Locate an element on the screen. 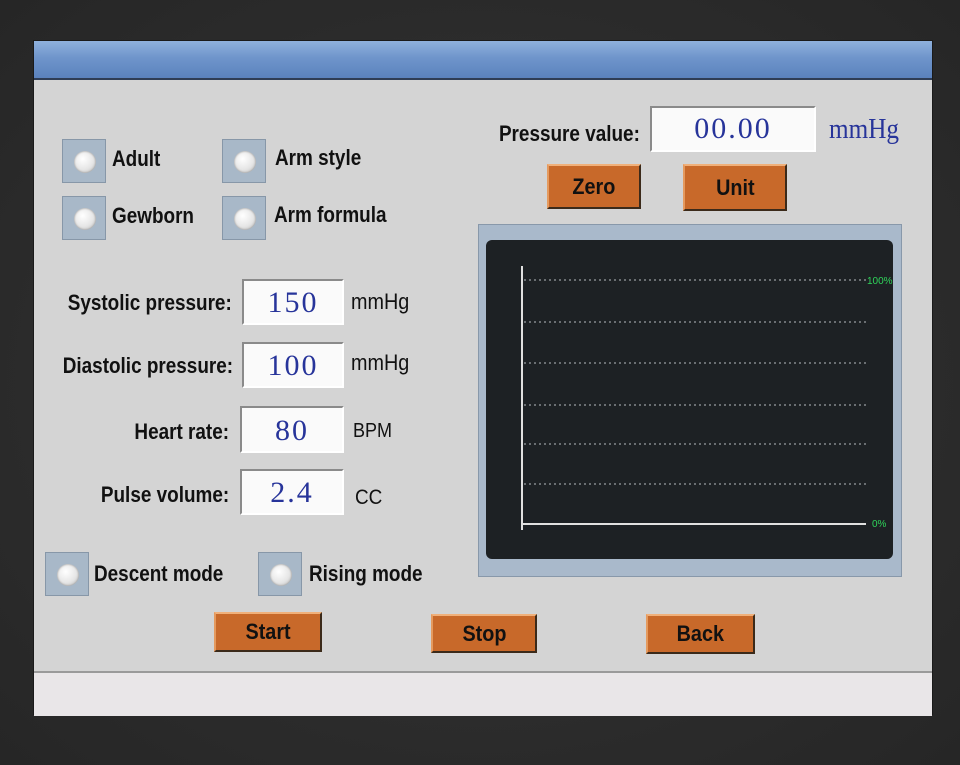 Image resolution: width=960 pixels, height=765 pixels. back-button-label: Back is located at coordinates (700, 633).